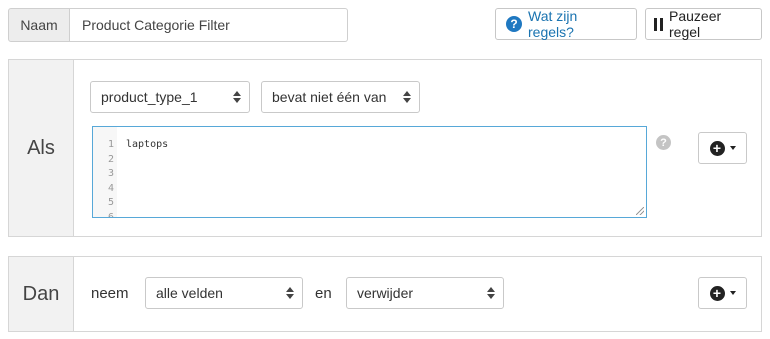 Image resolution: width=770 pixels, height=339 pixels. What do you see at coordinates (147, 144) in the screenshot?
I see `editor-code-line: laptops` at bounding box center [147, 144].